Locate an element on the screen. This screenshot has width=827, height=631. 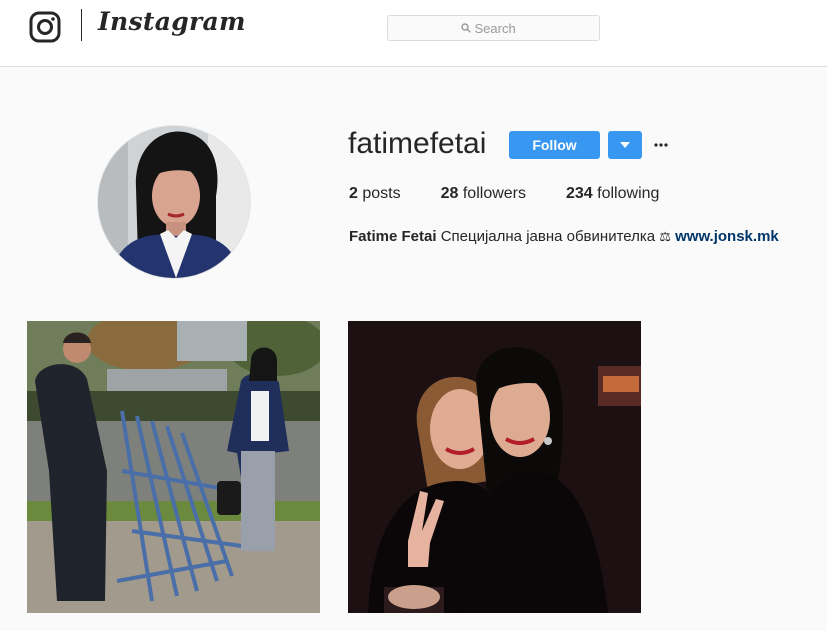
posts-stat: 2 posts is located at coordinates (375, 194).